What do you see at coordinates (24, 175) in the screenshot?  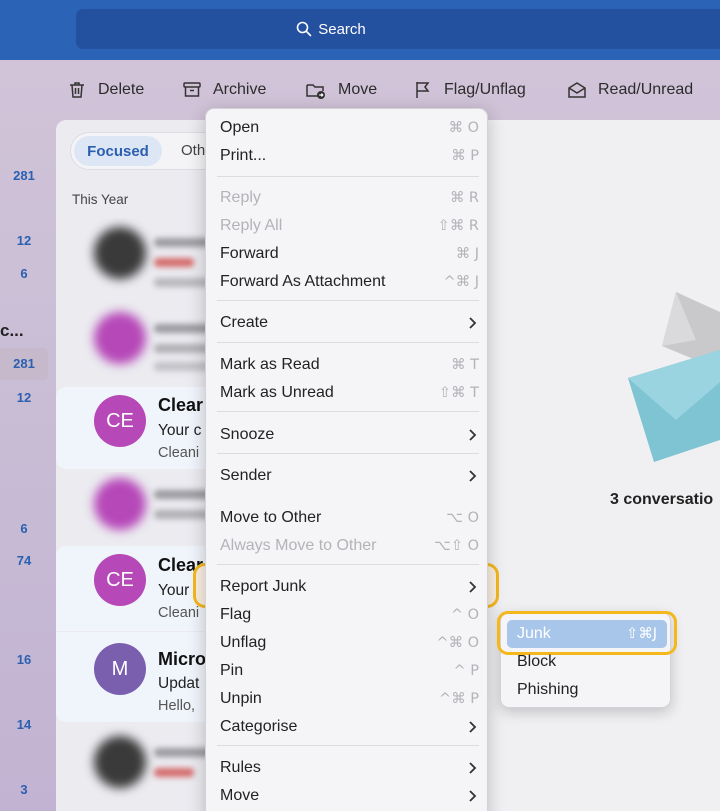 I see `folder-count: 281` at bounding box center [24, 175].